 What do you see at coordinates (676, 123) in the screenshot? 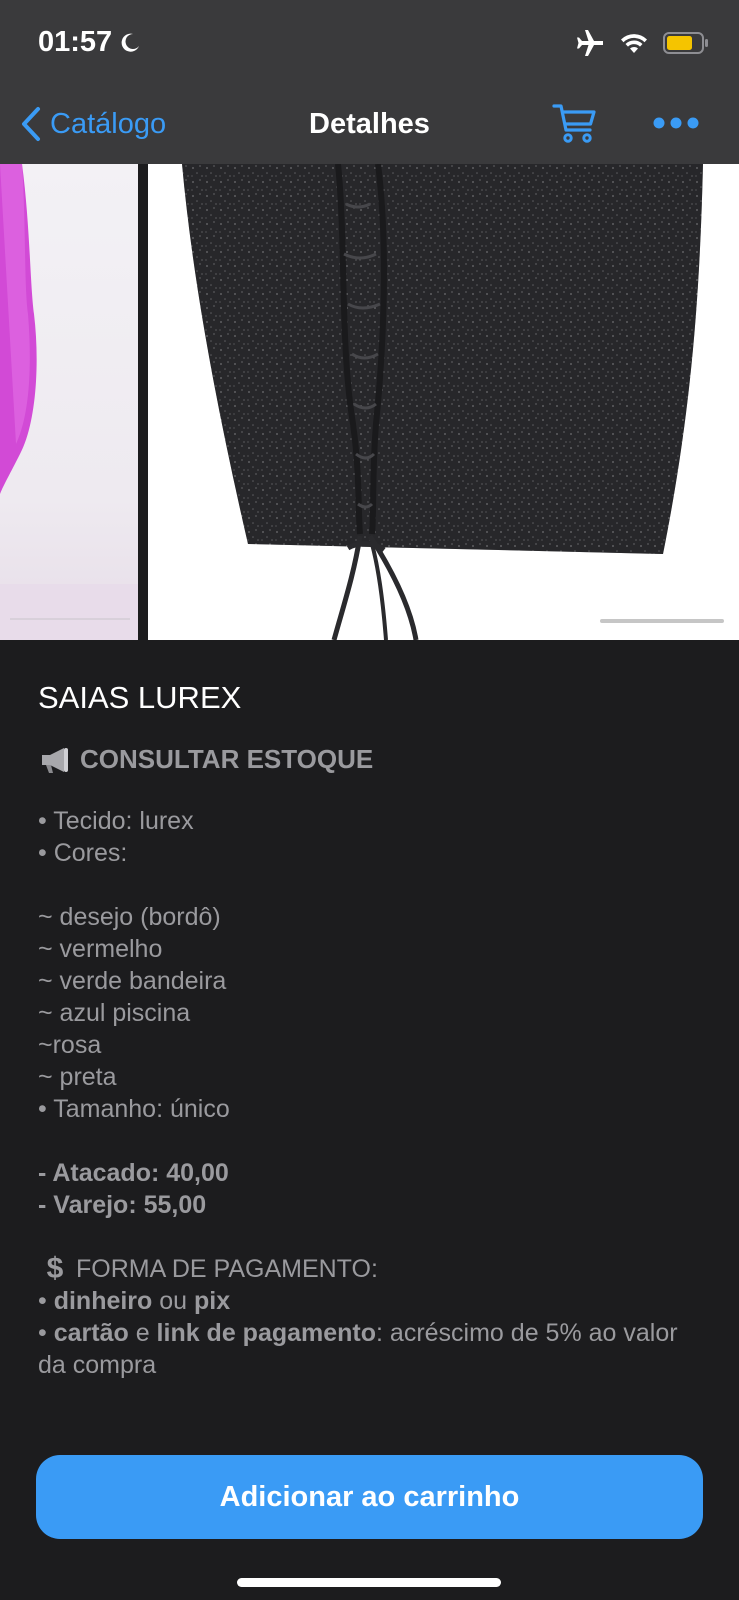
I see `ellipsis-icon` at bounding box center [676, 123].